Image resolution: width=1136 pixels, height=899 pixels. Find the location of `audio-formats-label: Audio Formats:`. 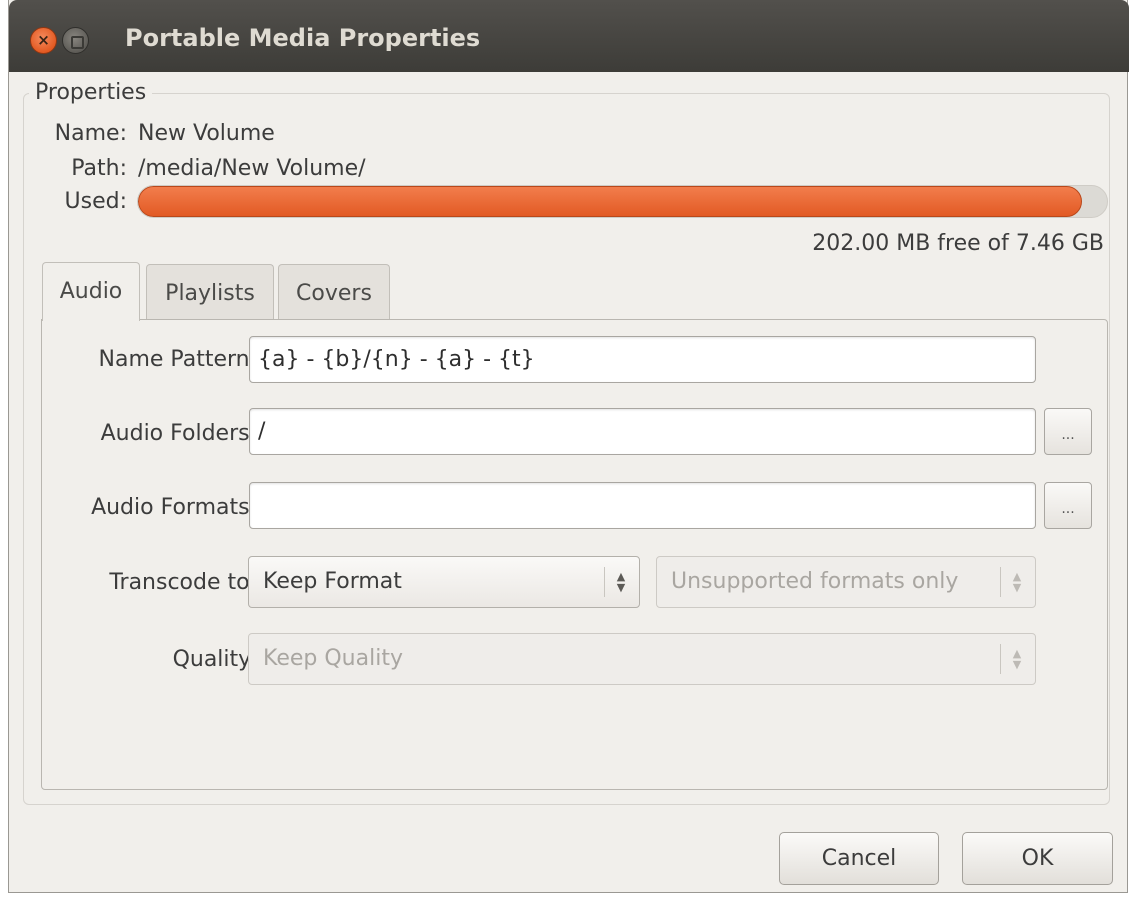

audio-formats-label: Audio Formats: is located at coordinates (174, 507).